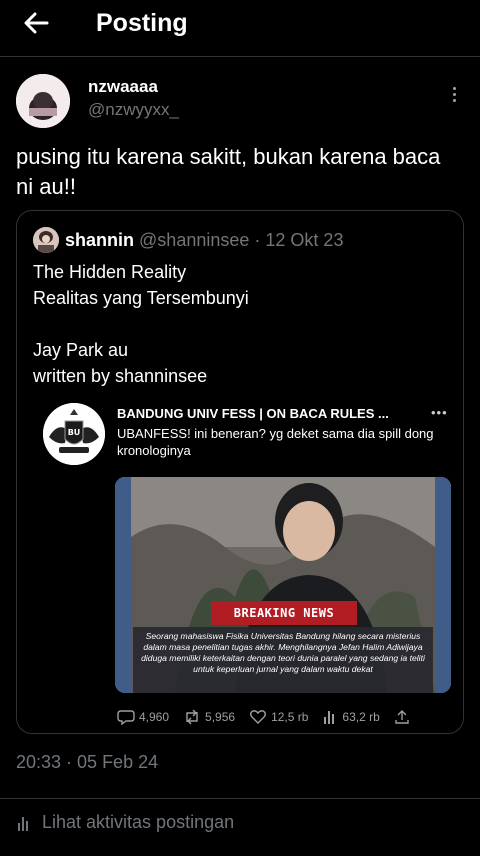 The image size is (480, 856). I want to click on page-title: Posting, so click(142, 23).